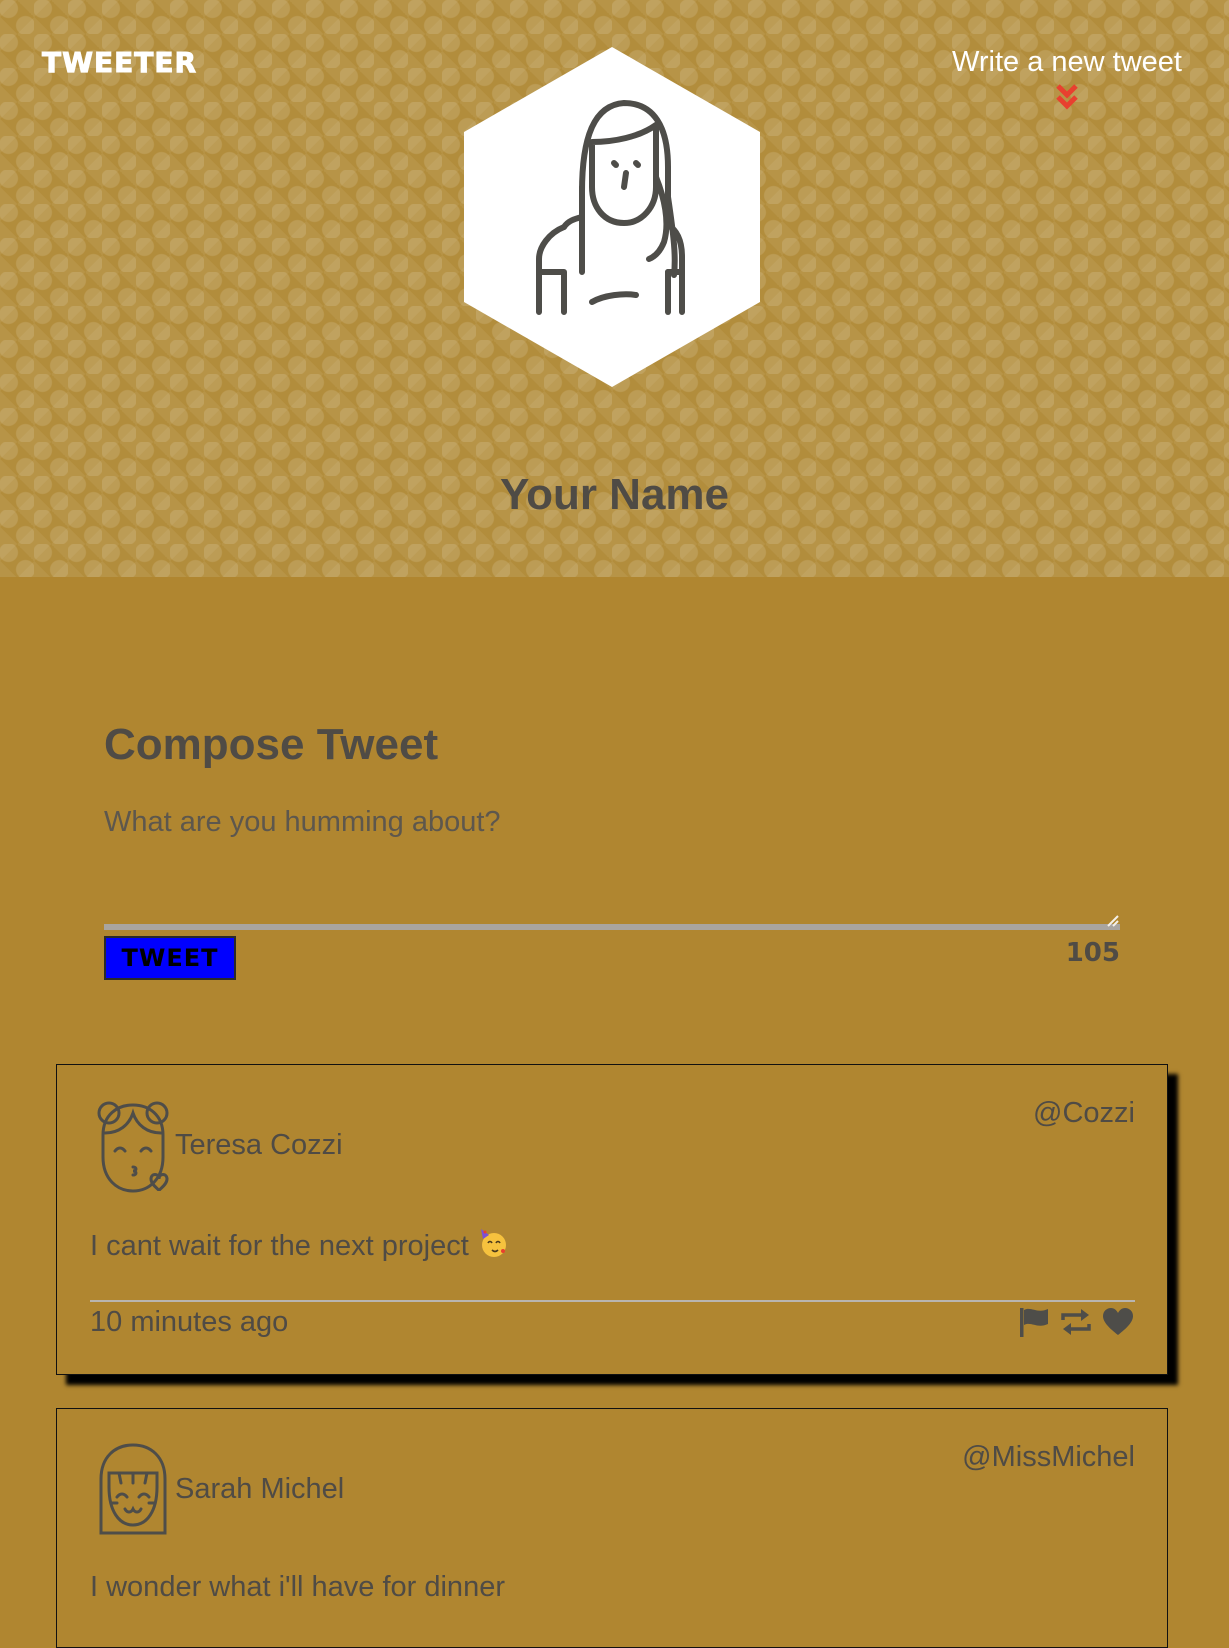 The width and height of the screenshot is (1229, 1648). I want to click on tweet-text-content: I cant wait for the next project, so click(279, 1246).